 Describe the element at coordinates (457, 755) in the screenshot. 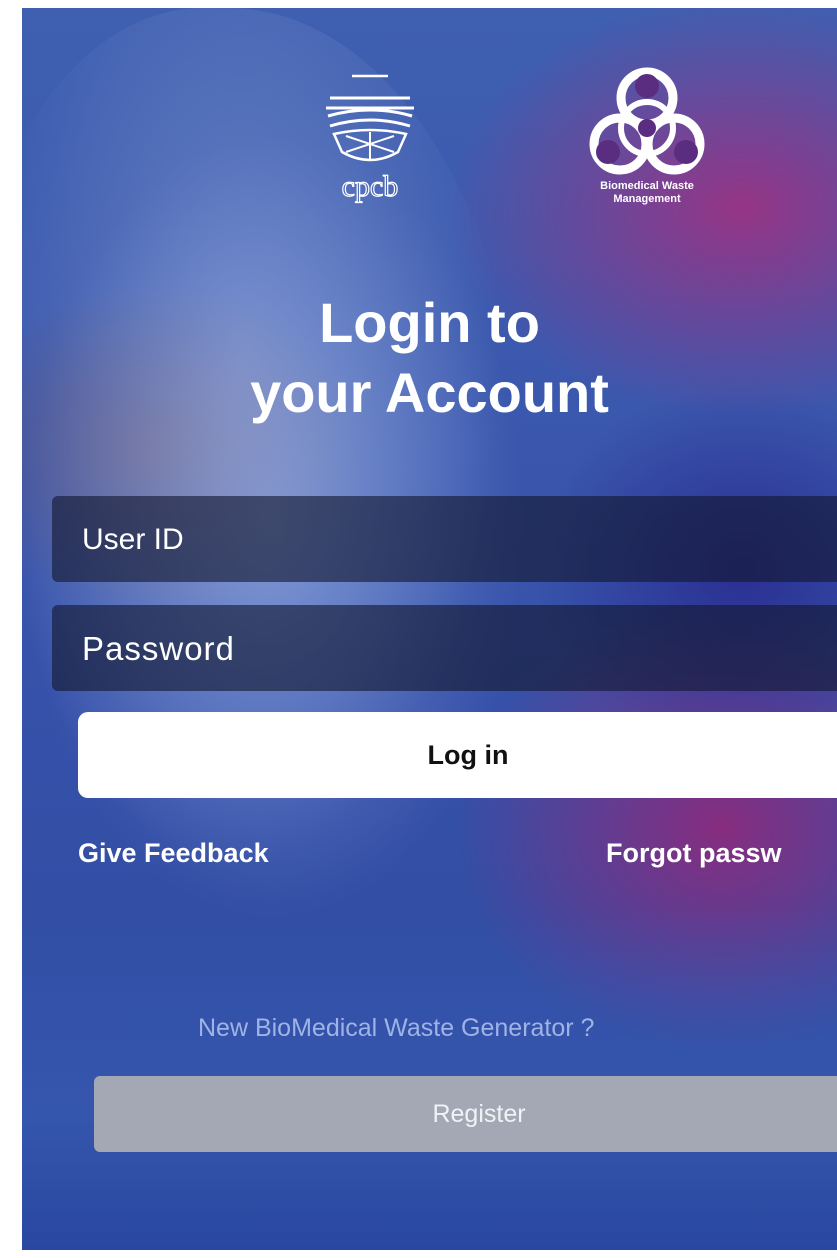

I see `login-button: Log in` at that location.